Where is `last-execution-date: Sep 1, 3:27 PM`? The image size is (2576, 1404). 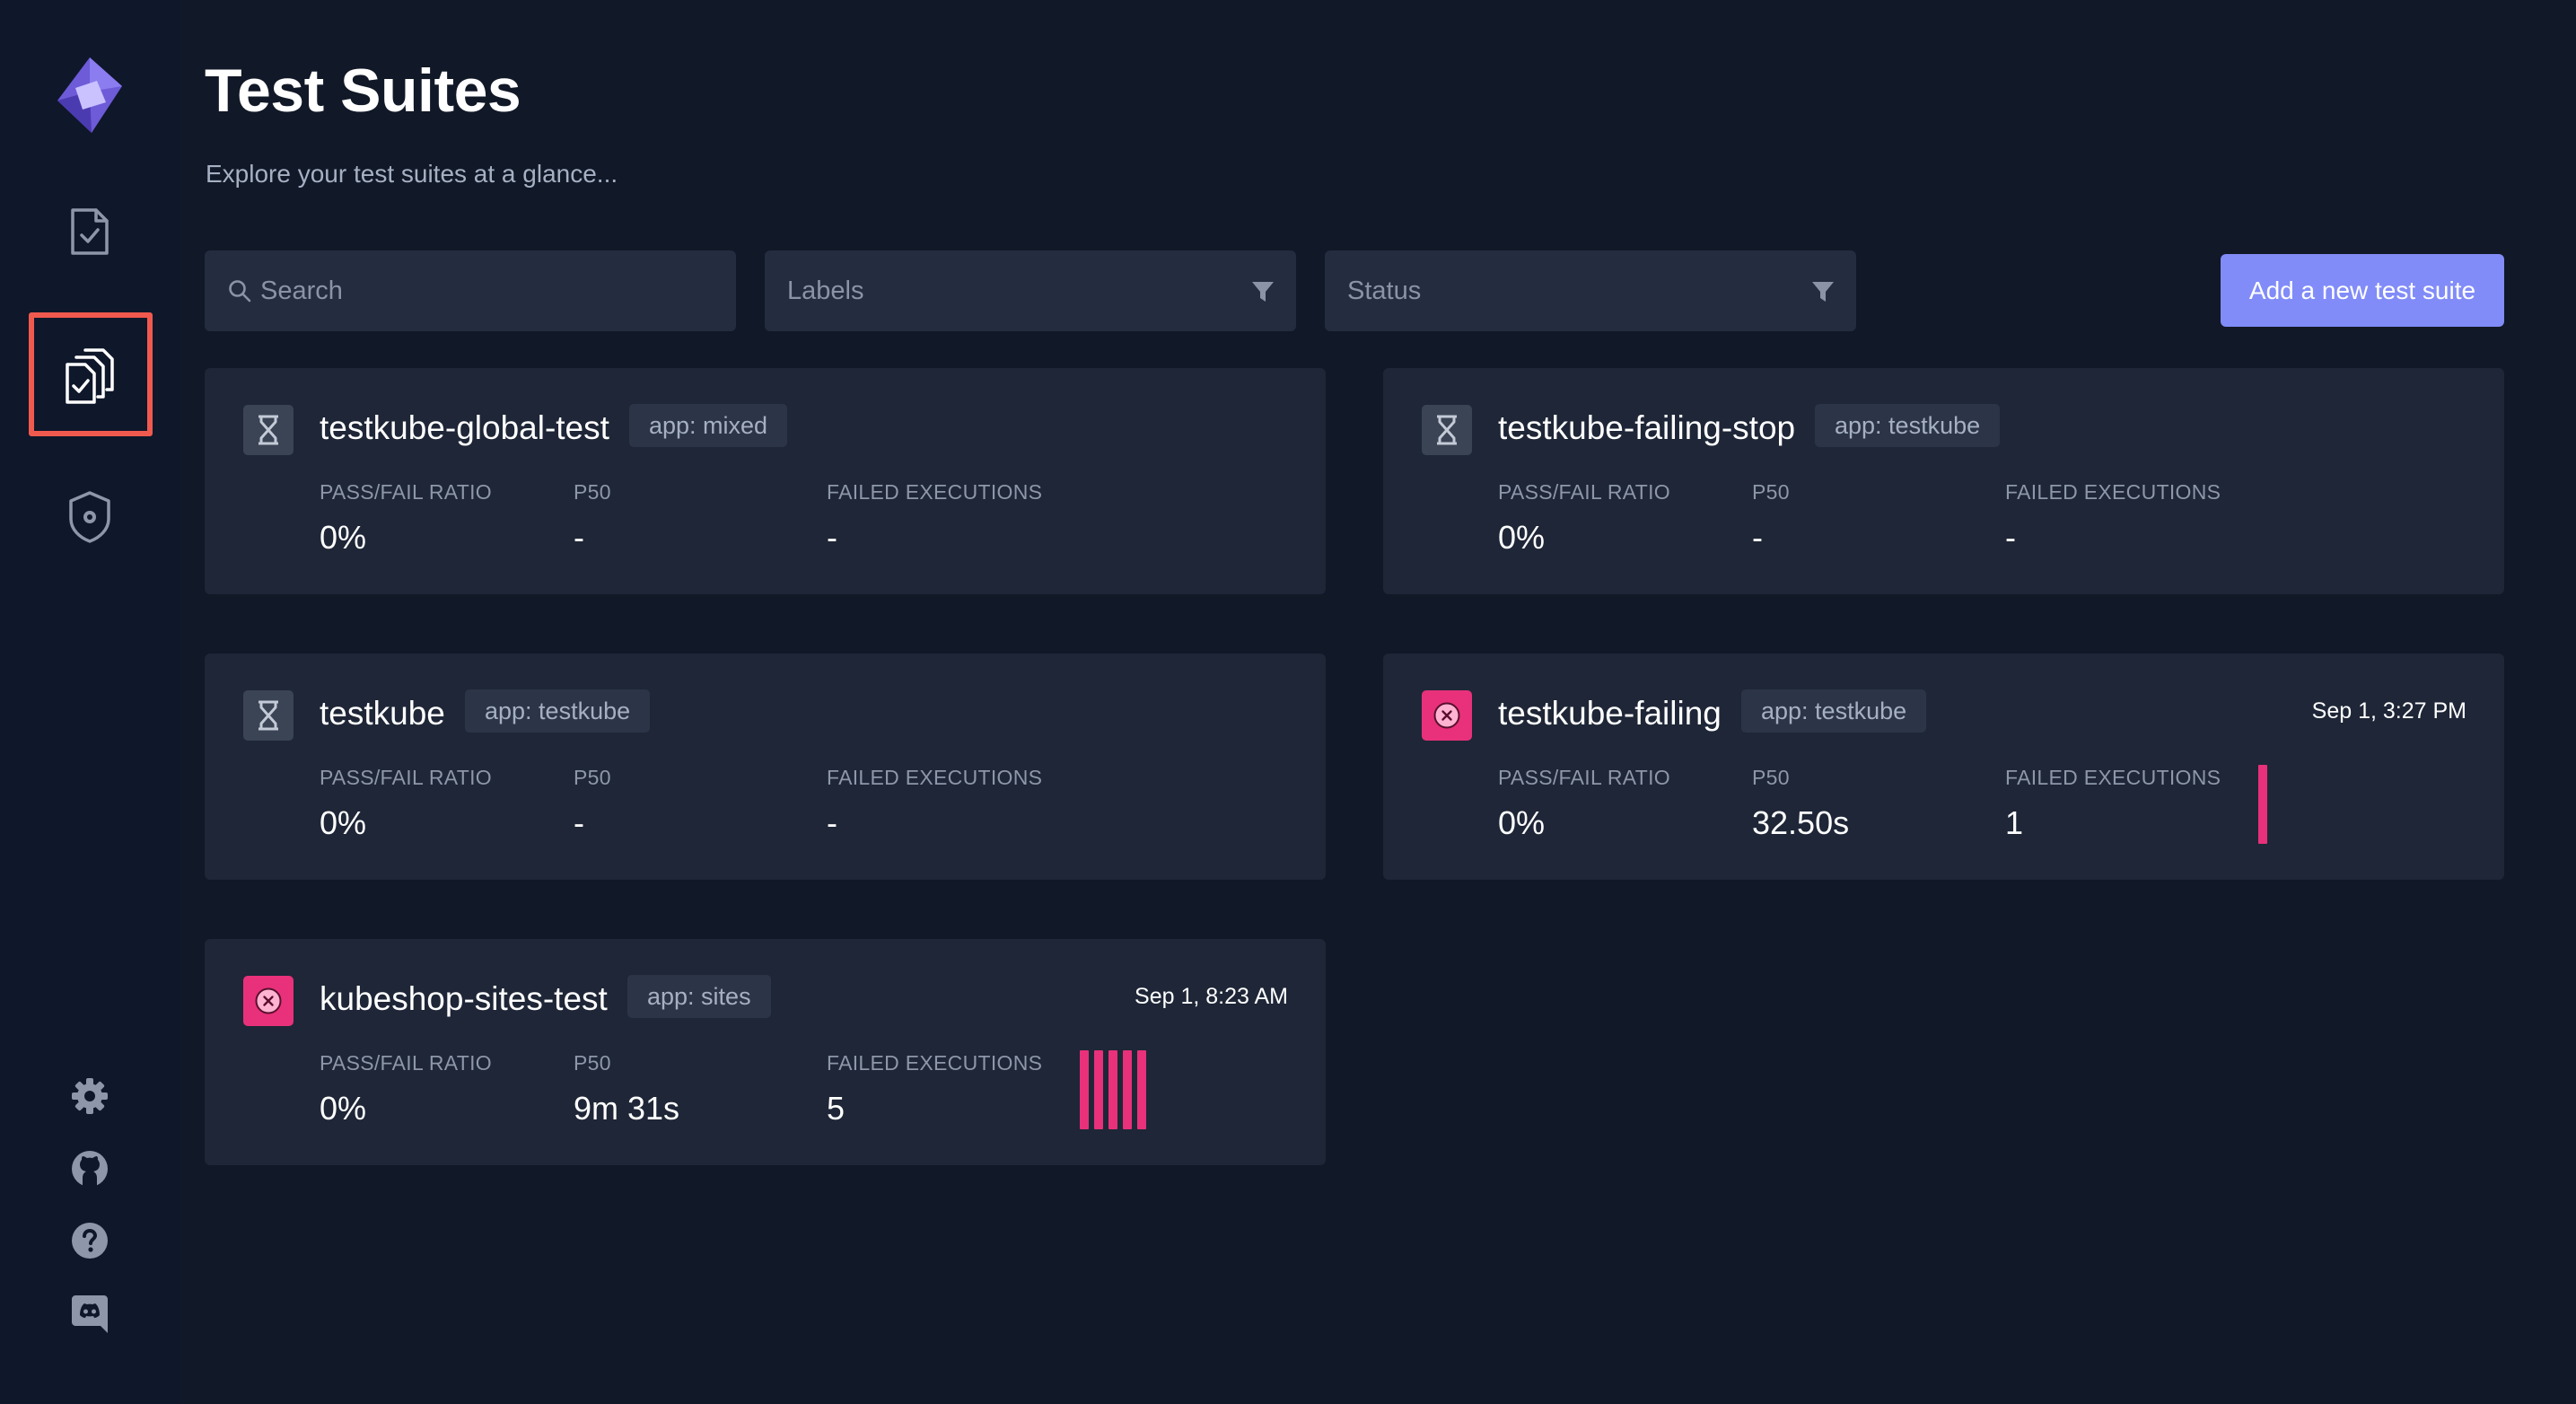 last-execution-date: Sep 1, 3:27 PM is located at coordinates (2388, 711).